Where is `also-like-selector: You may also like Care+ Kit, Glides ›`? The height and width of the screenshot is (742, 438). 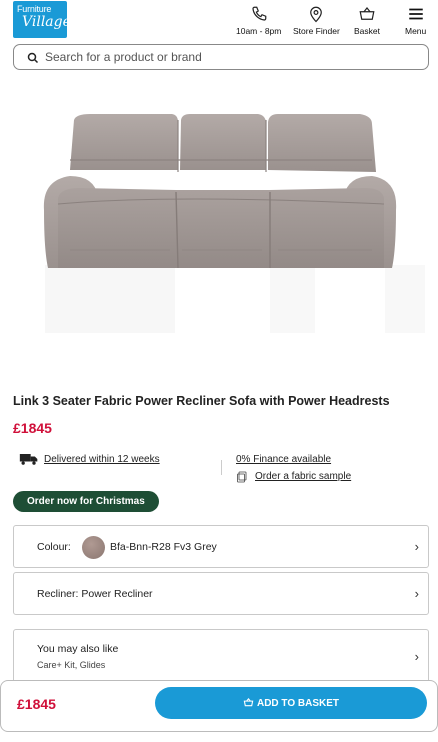
also-like-selector: You may also like Care+ Kit, Glides › is located at coordinates (221, 657).